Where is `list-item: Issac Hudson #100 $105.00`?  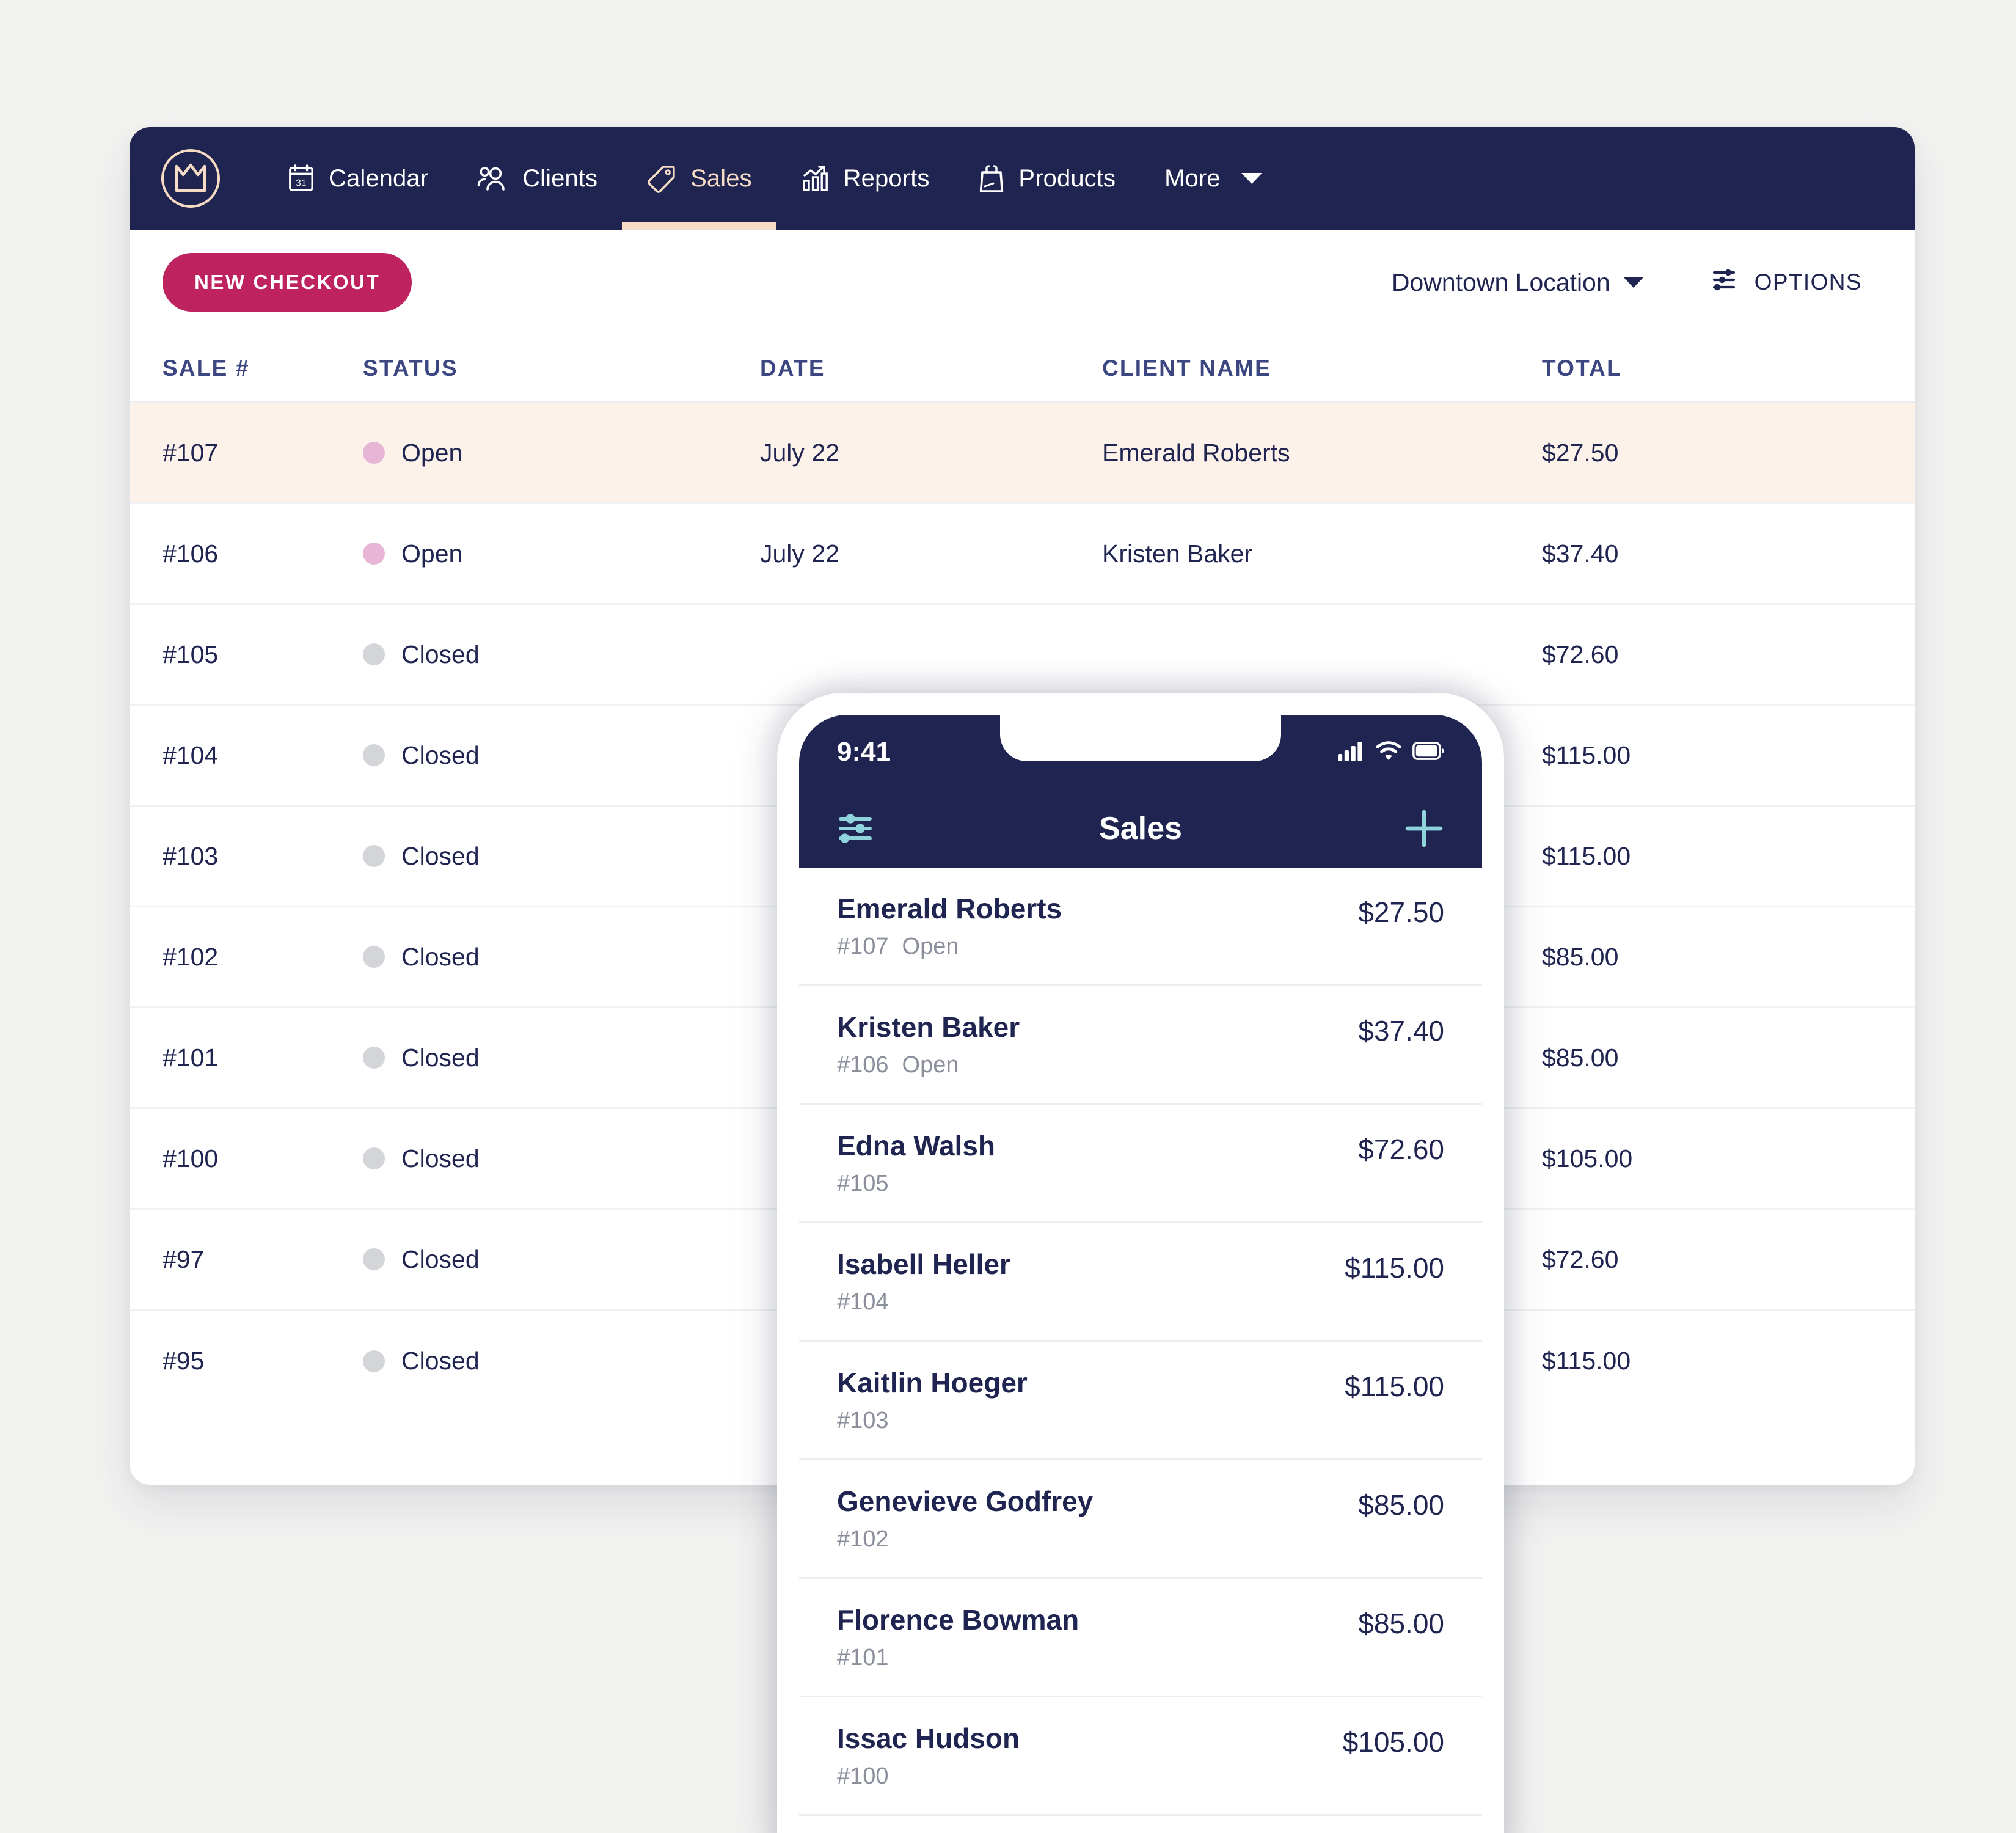
list-item: Issac Hudson #100 $105.00 is located at coordinates (1140, 1756).